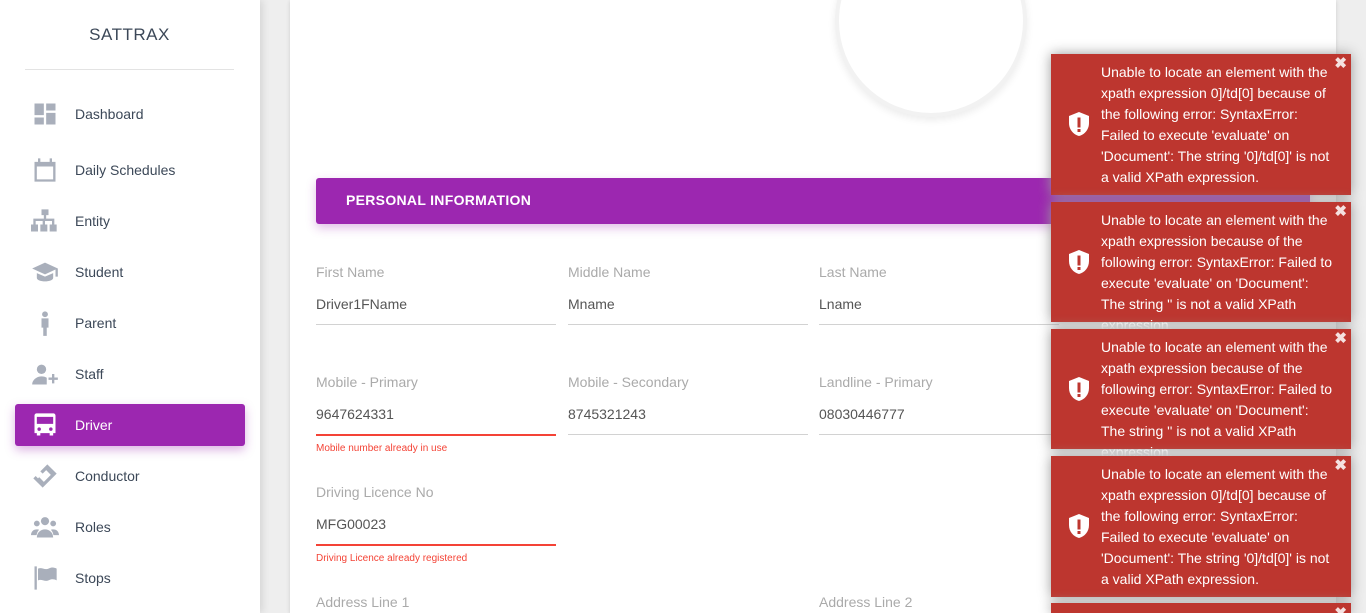 Image resolution: width=1366 pixels, height=613 pixels. Describe the element at coordinates (939, 294) in the screenshot. I see `last-name-field: Last Name Lname` at that location.